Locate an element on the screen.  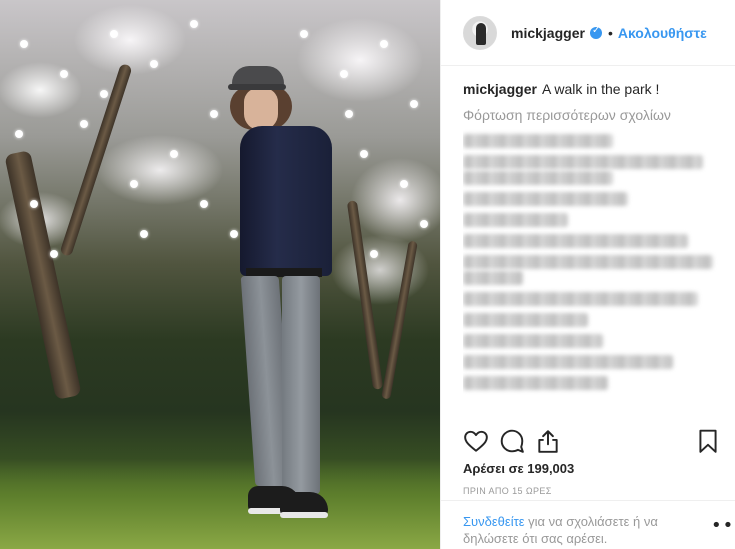
load-more-comments-button: Φόρτωση περισσότερων σχολίων is located at coordinates (593, 115).